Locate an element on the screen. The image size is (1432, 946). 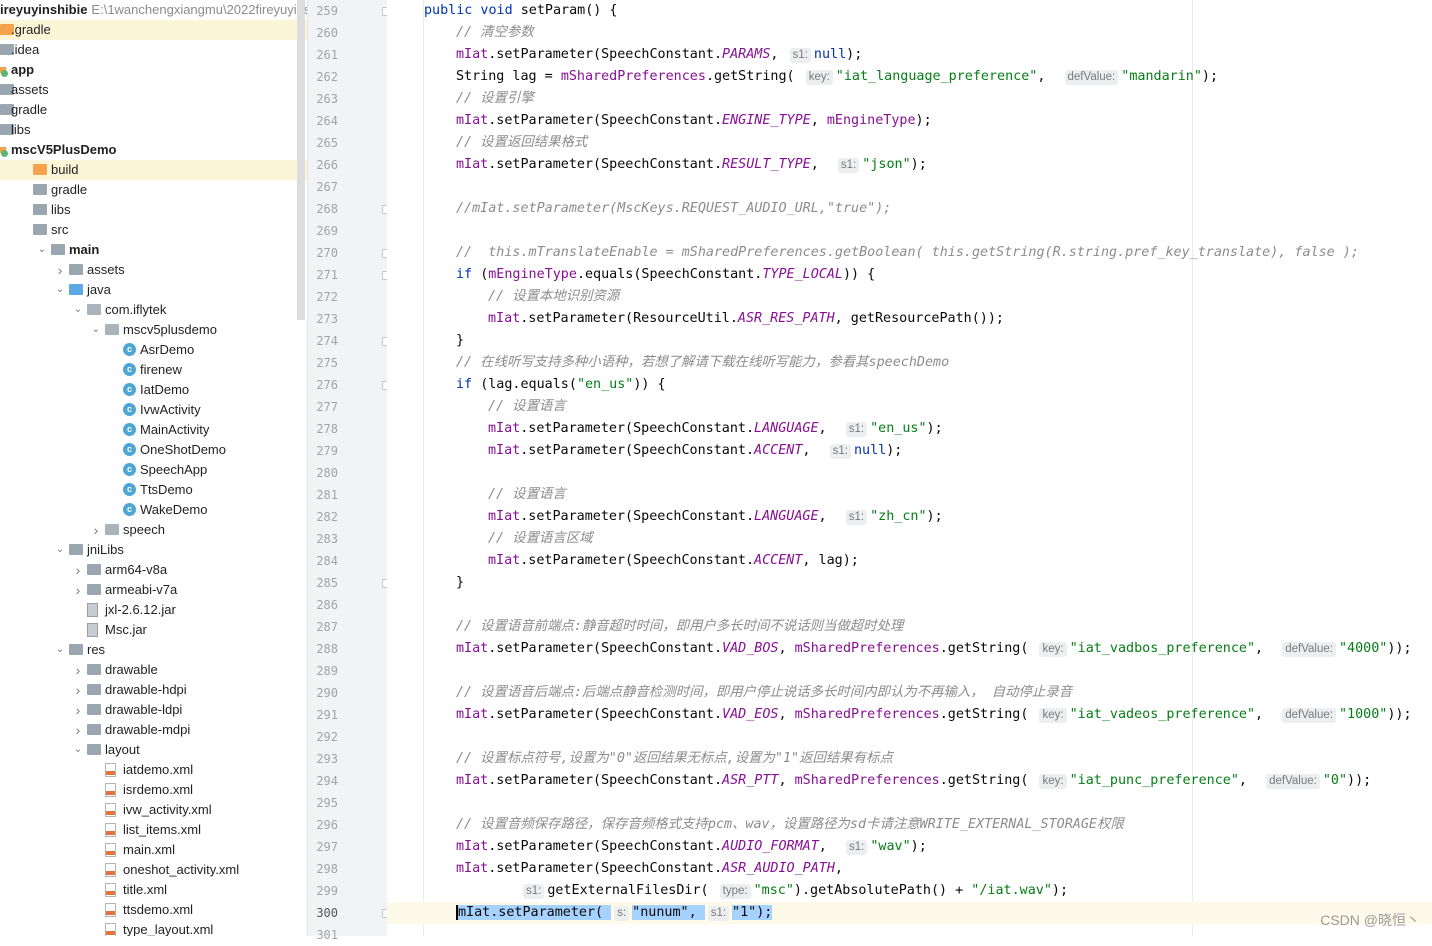
tree-item: c MainActivity is located at coordinates (153, 430).